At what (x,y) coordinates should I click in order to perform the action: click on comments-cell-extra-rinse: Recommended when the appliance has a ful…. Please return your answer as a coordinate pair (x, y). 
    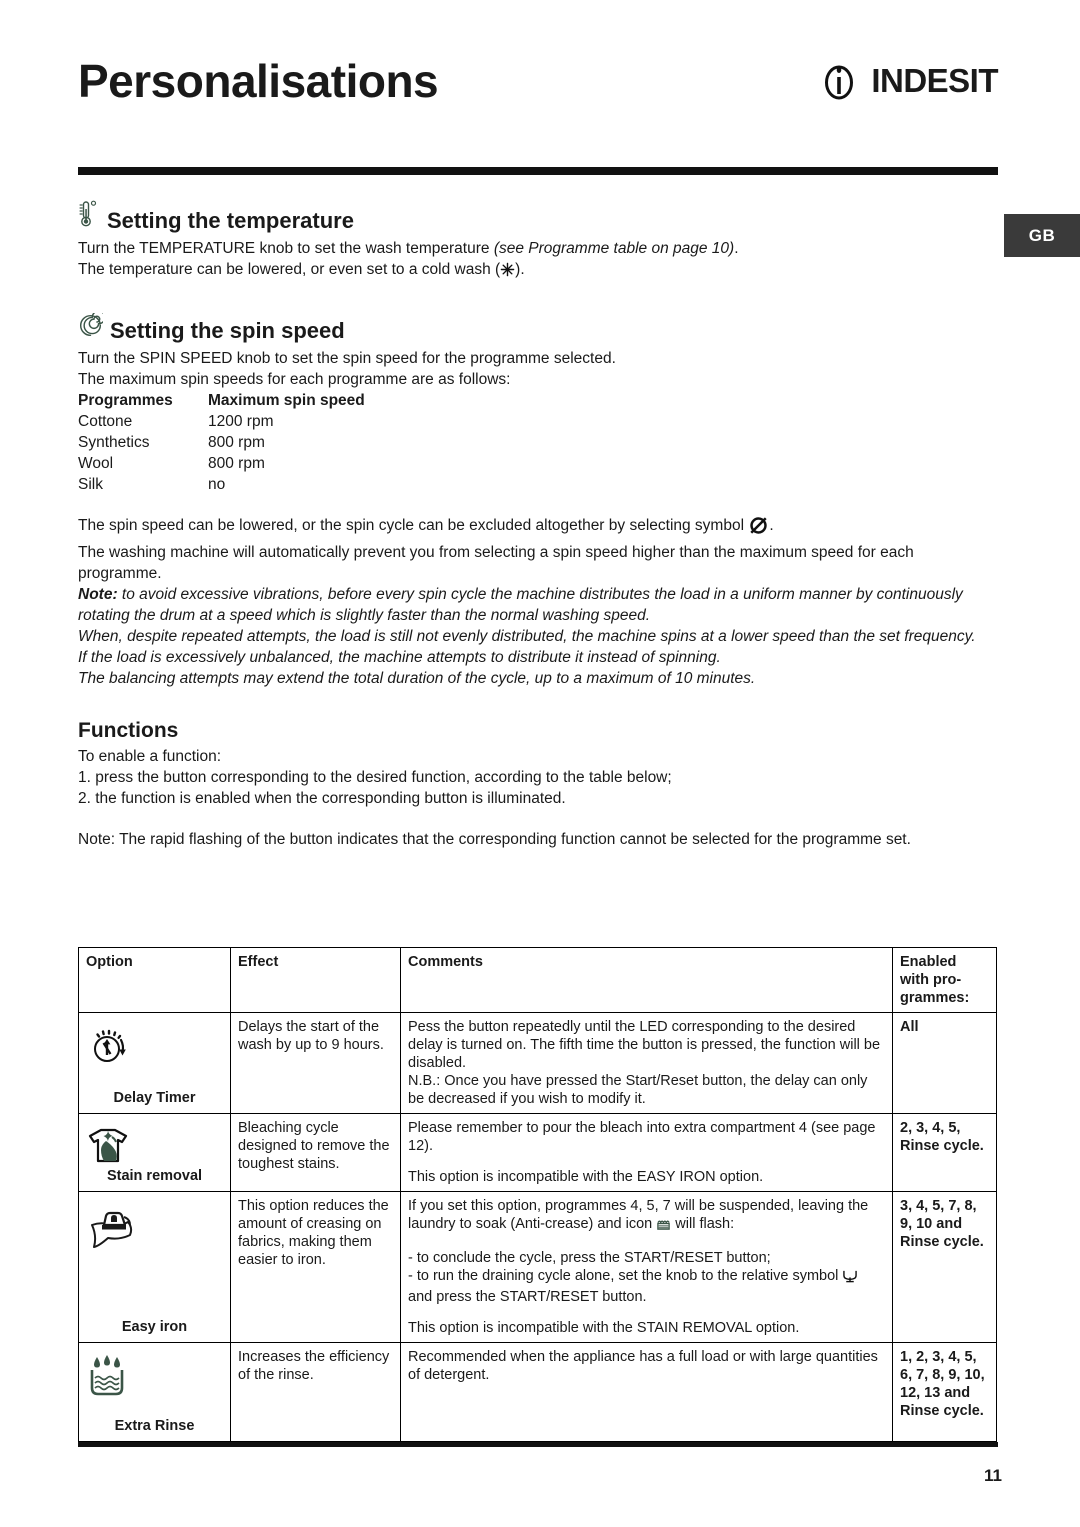
    Looking at the image, I should click on (646, 1392).